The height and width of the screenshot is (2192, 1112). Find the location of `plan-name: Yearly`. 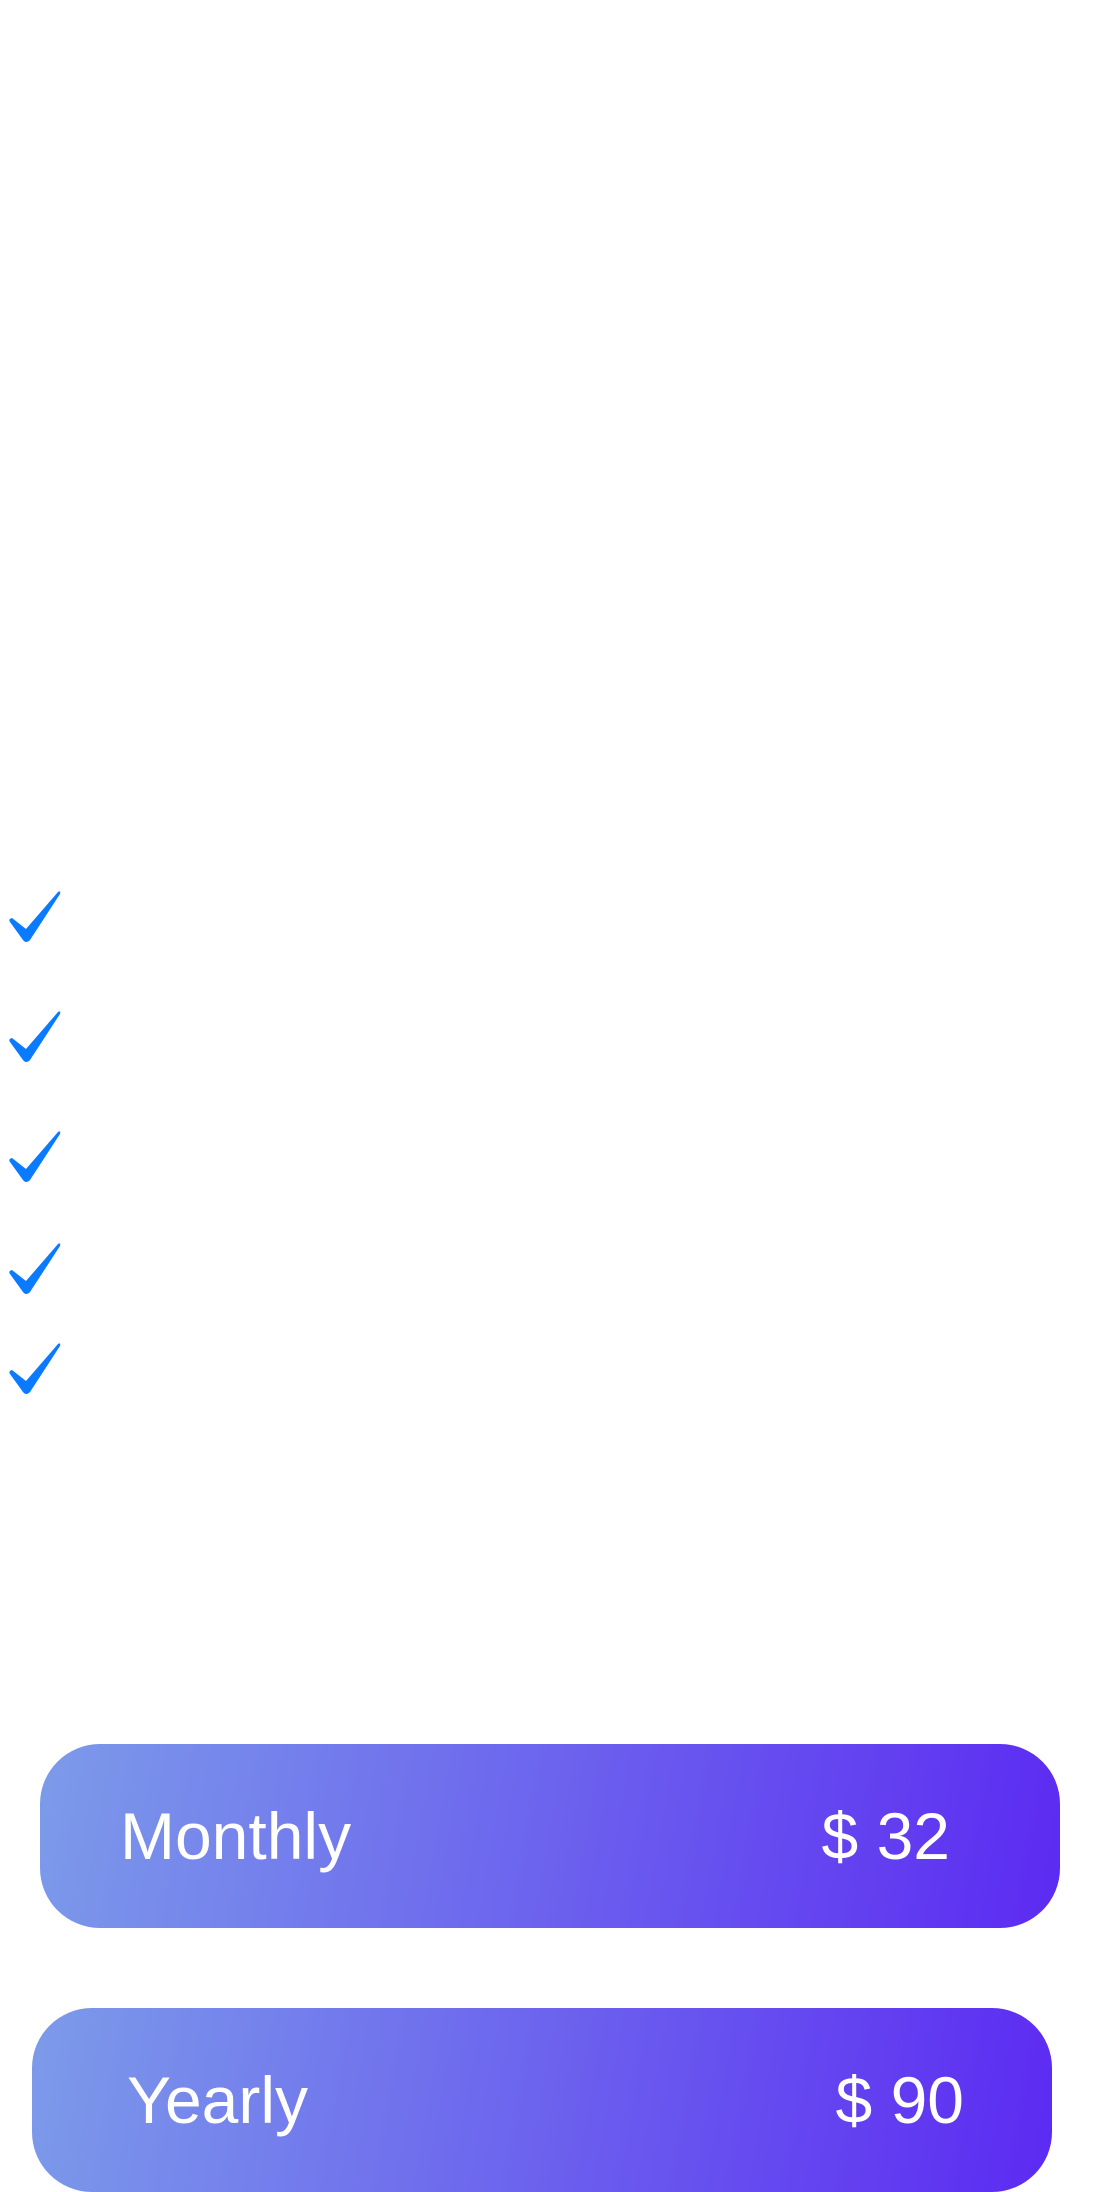

plan-name: Yearly is located at coordinates (218, 2100).